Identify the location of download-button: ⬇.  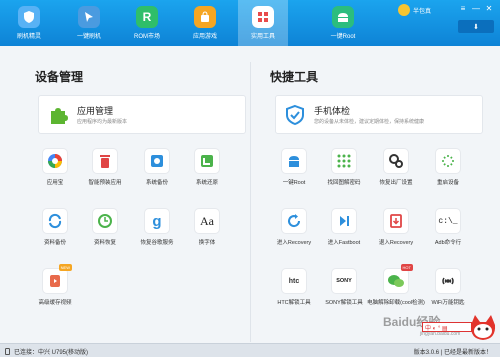
(476, 26).